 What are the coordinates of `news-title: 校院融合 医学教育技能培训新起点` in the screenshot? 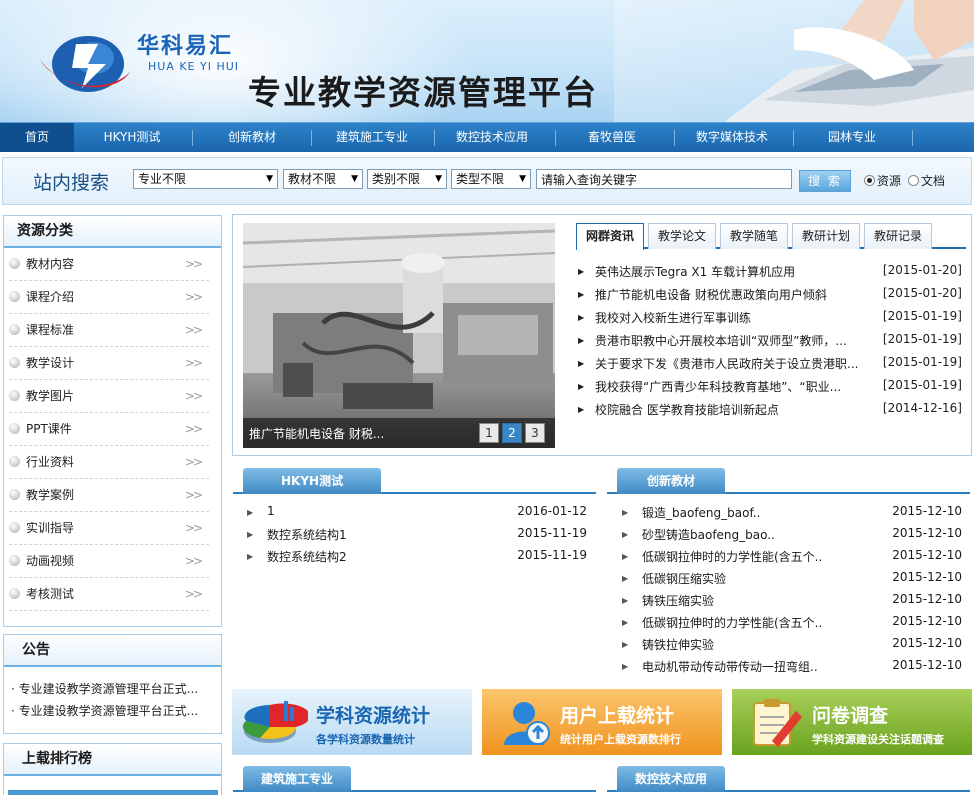 It's located at (727, 409).